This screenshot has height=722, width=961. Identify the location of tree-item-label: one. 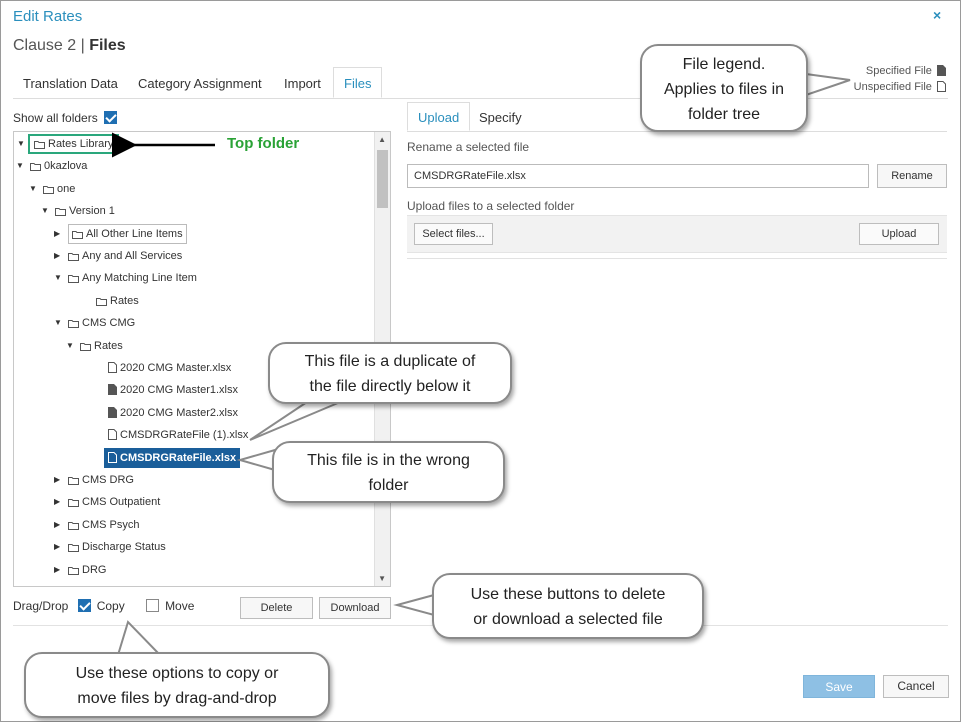
(66, 188).